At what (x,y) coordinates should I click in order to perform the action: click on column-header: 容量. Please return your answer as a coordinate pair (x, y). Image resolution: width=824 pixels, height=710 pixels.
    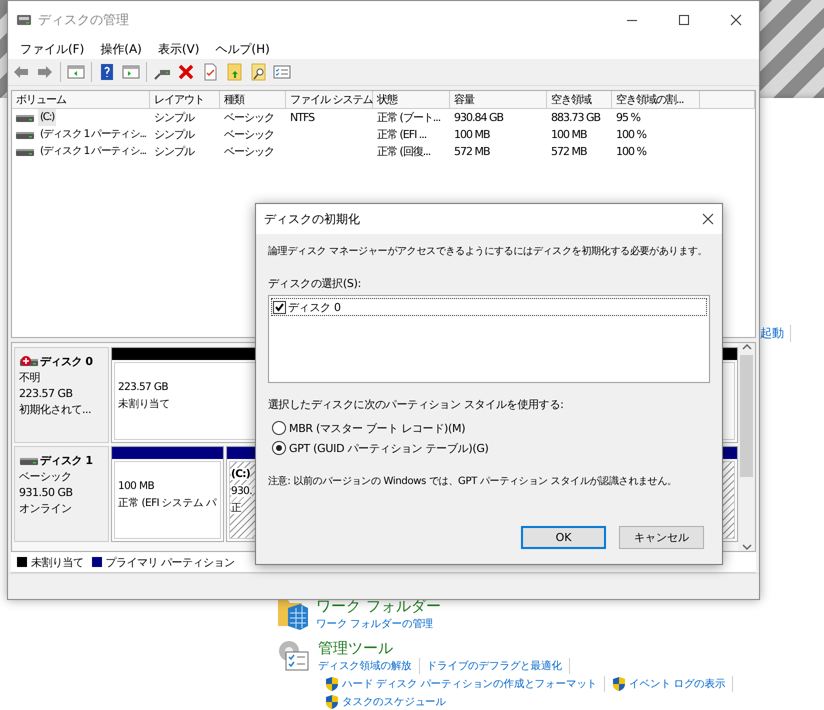
    Looking at the image, I should click on (498, 99).